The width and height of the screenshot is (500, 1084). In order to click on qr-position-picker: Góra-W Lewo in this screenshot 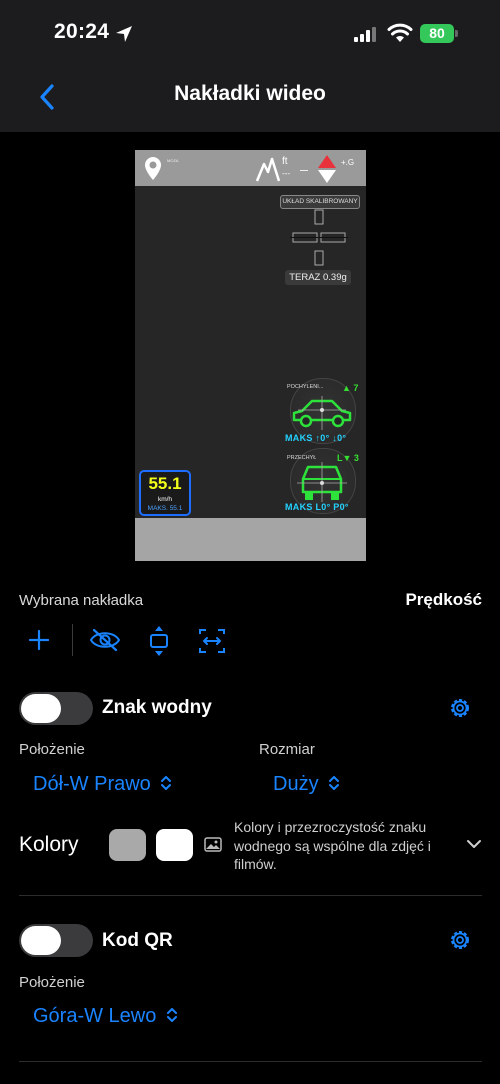, I will do `click(105, 1016)`.